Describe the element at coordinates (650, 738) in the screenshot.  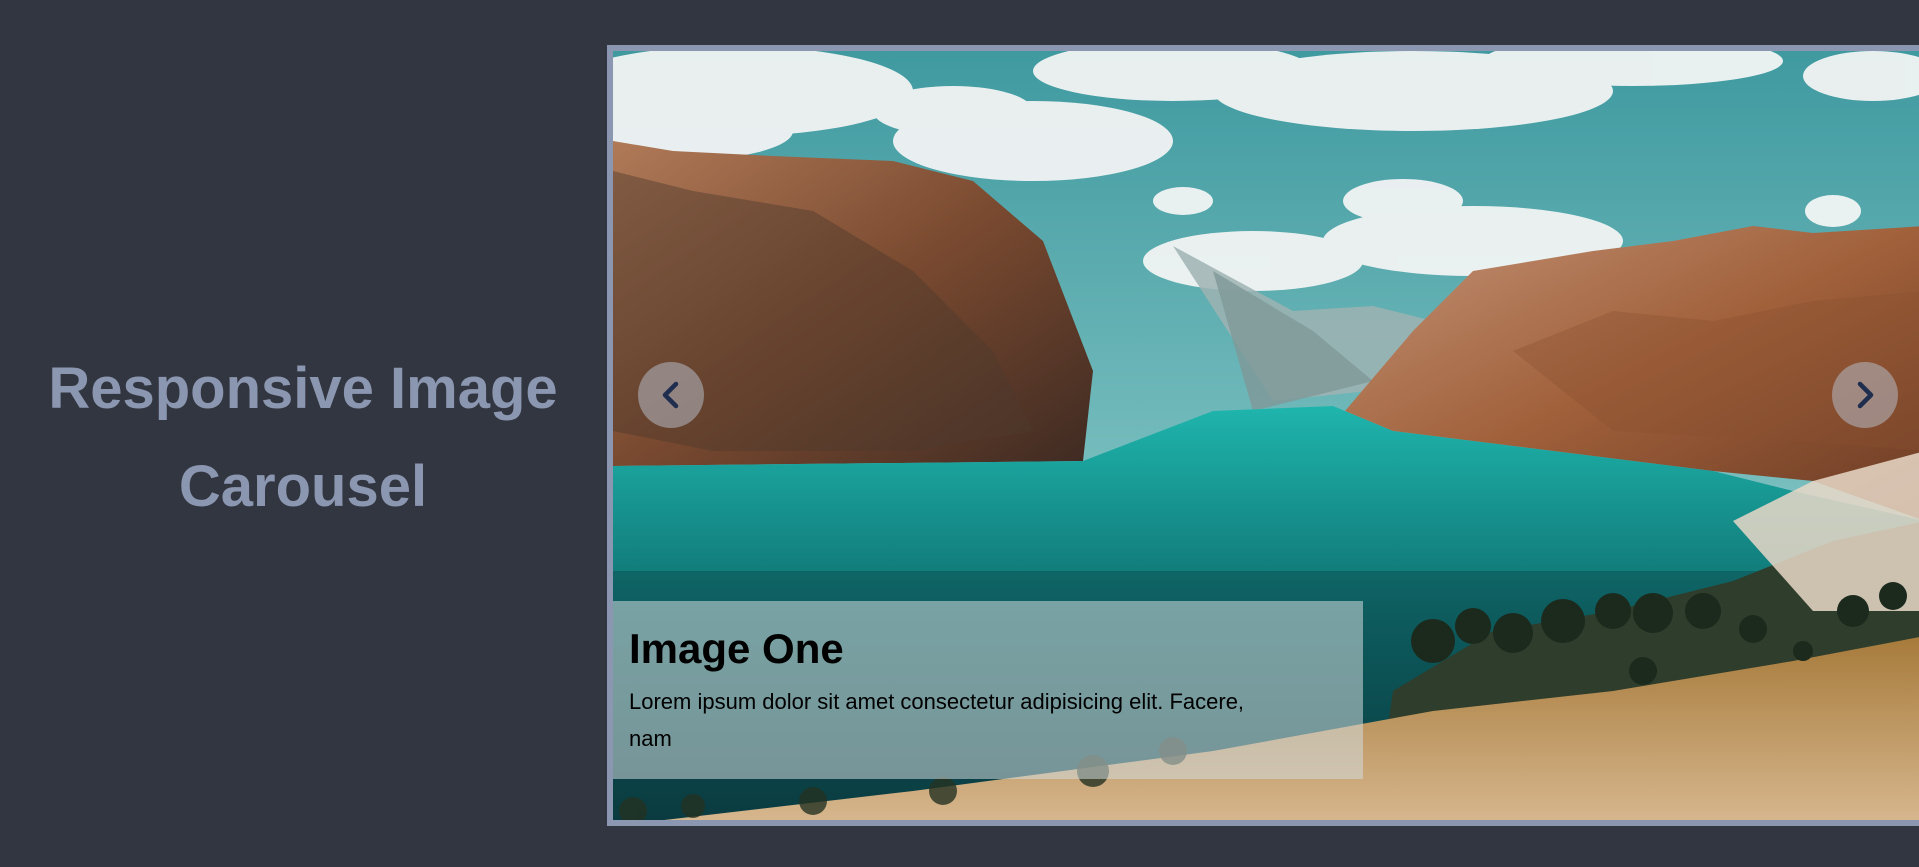
I see `slide-description-line-2: nam` at that location.